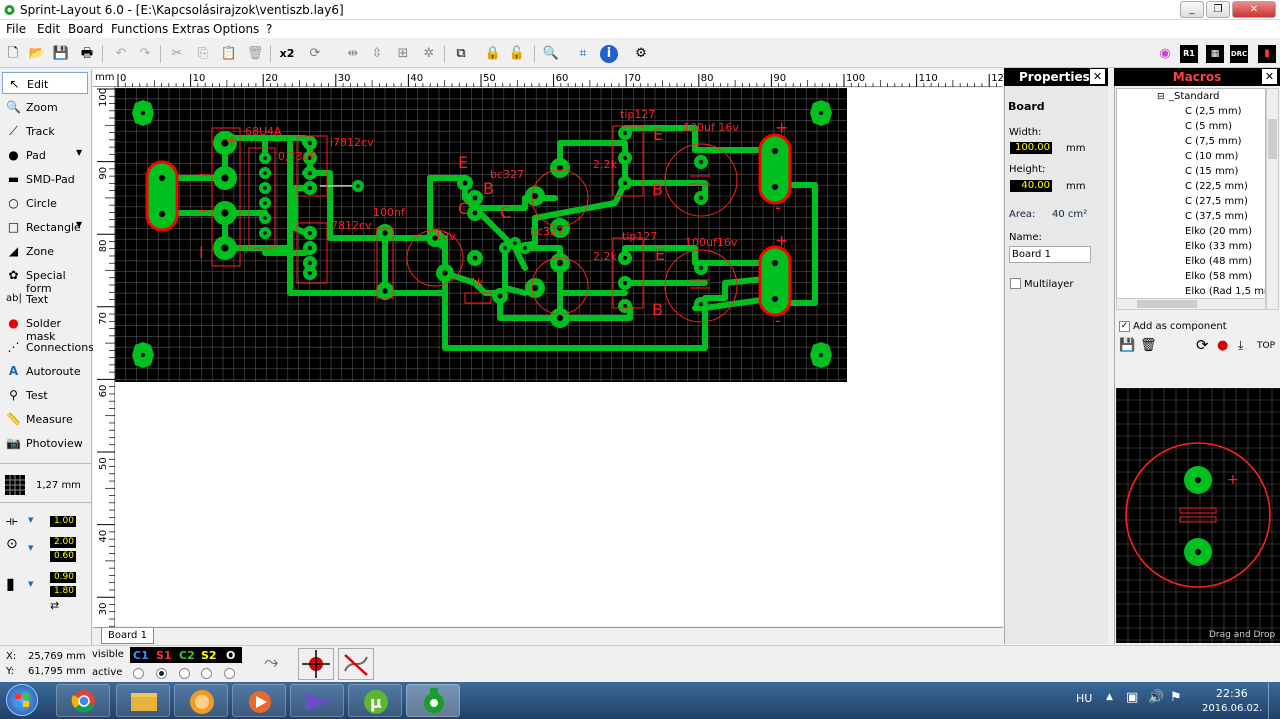 The image size is (1280, 719). I want to click on tool-solder-mask: ● Solder mask, so click(45, 327).